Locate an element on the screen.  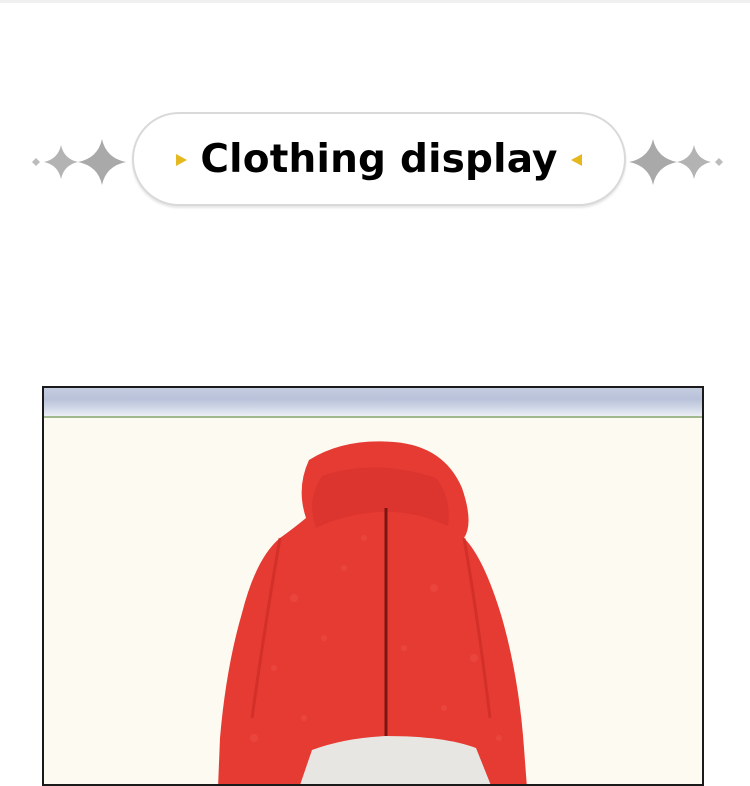
section-title-banner: Clothing display is located at coordinates (379, 159).